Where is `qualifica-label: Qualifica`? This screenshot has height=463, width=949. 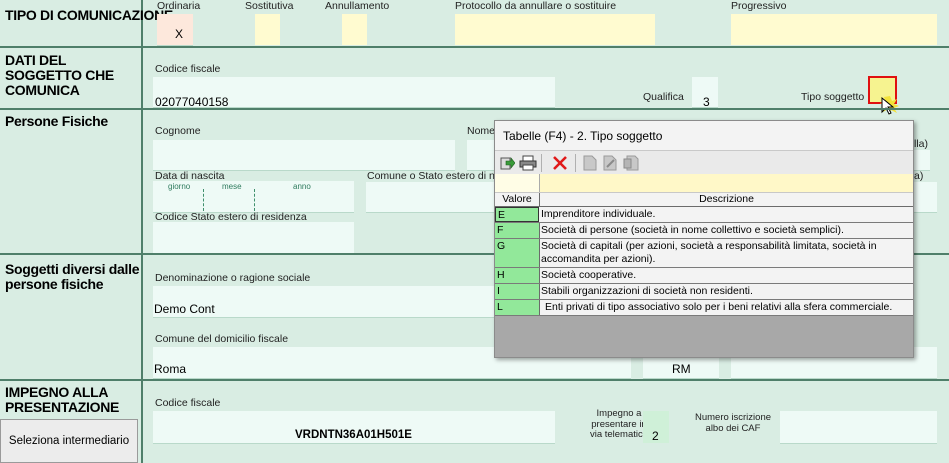
qualifica-label: Qualifica is located at coordinates (663, 97).